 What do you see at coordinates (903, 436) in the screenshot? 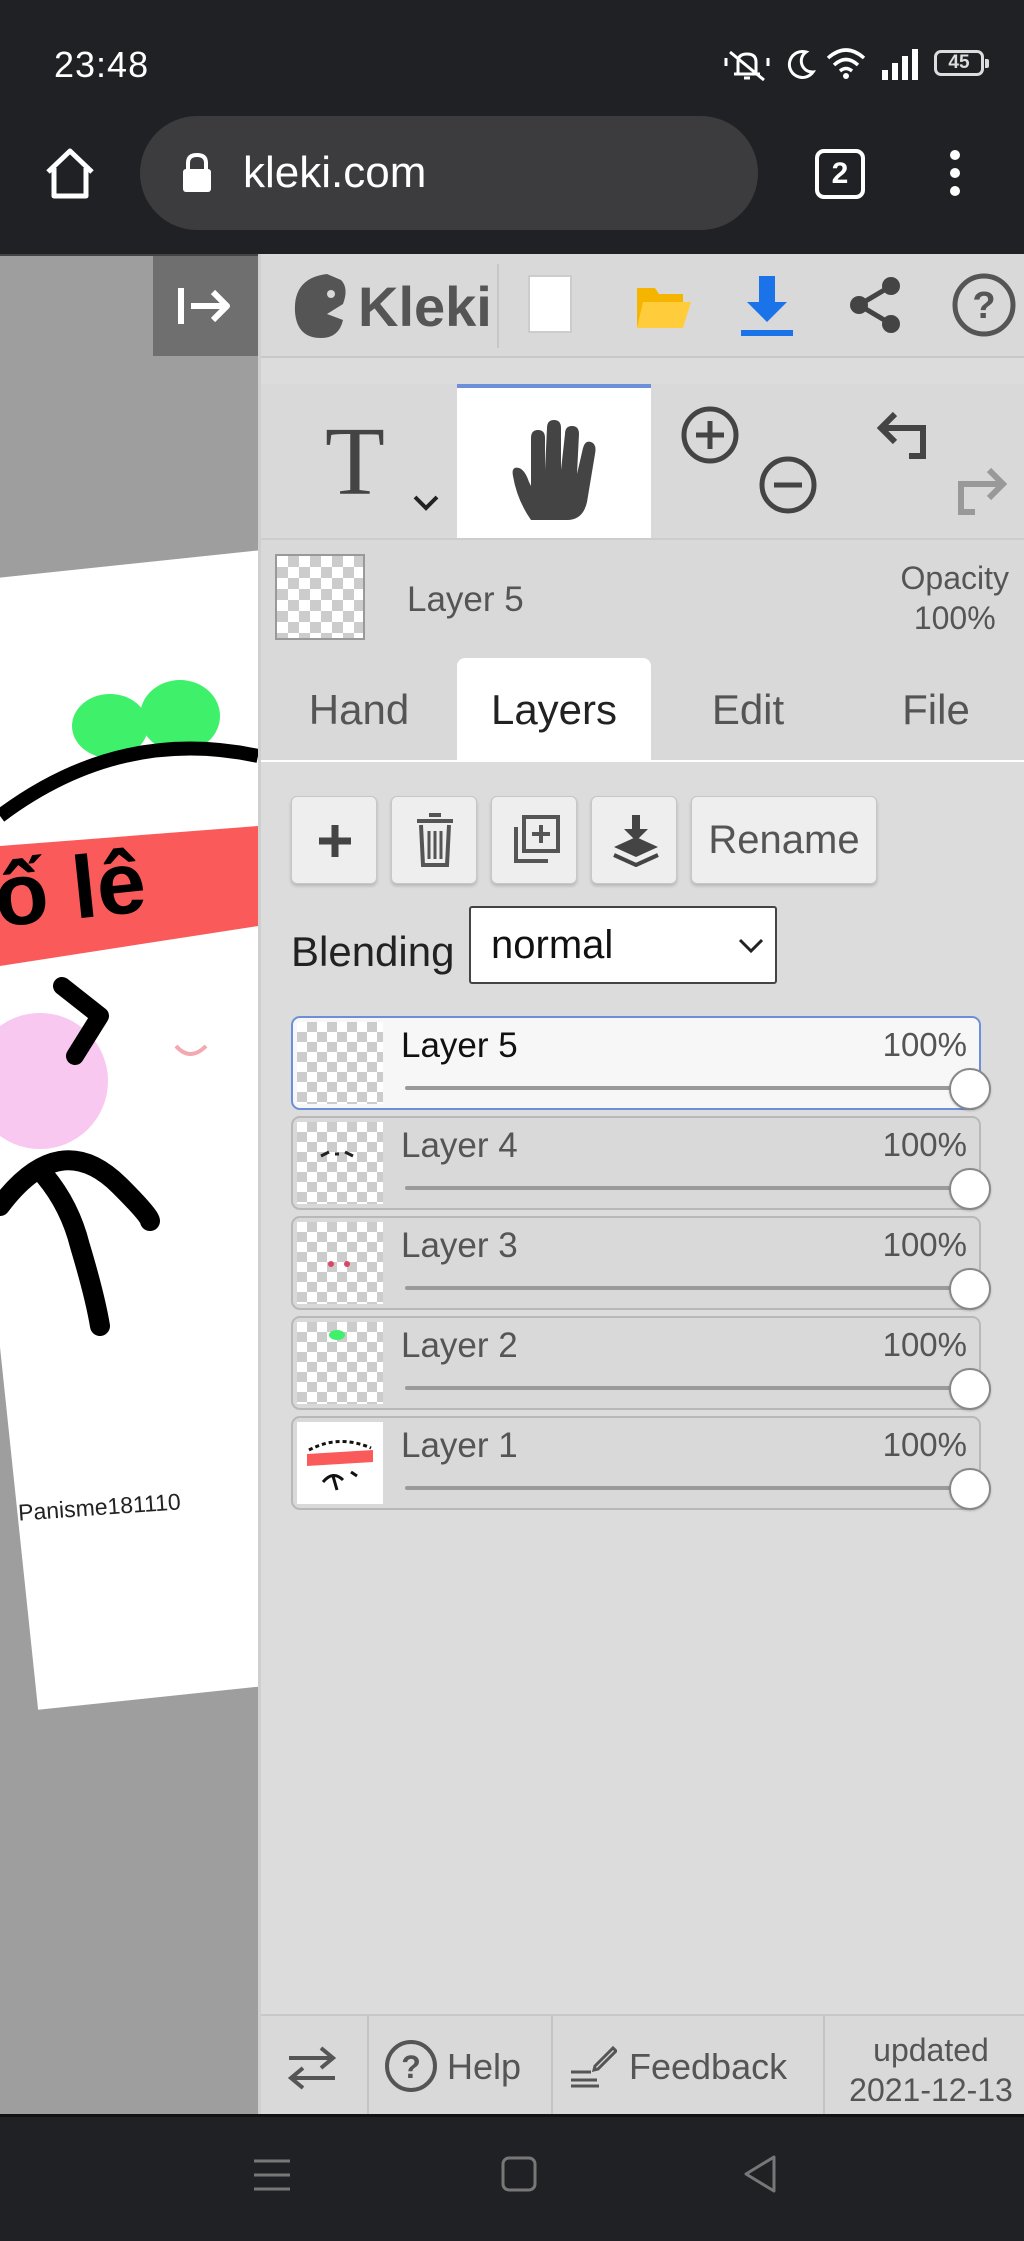
I see `undo-icon` at bounding box center [903, 436].